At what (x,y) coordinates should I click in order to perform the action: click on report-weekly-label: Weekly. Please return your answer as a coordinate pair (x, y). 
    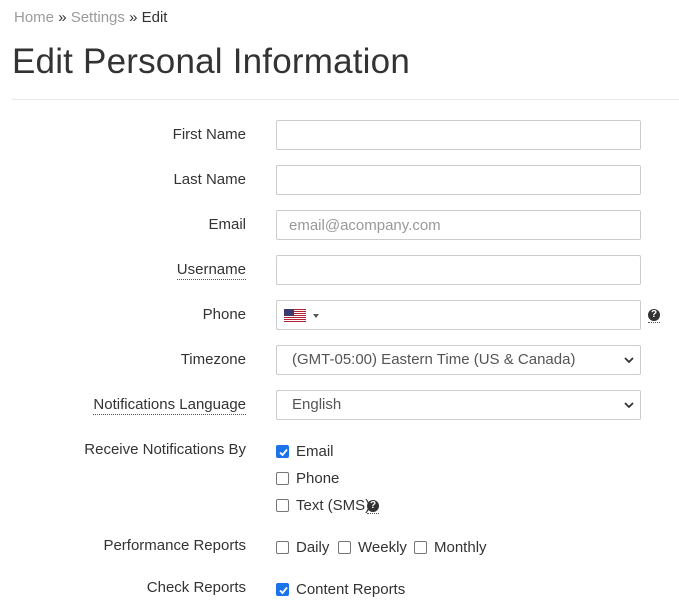
    Looking at the image, I should click on (382, 547).